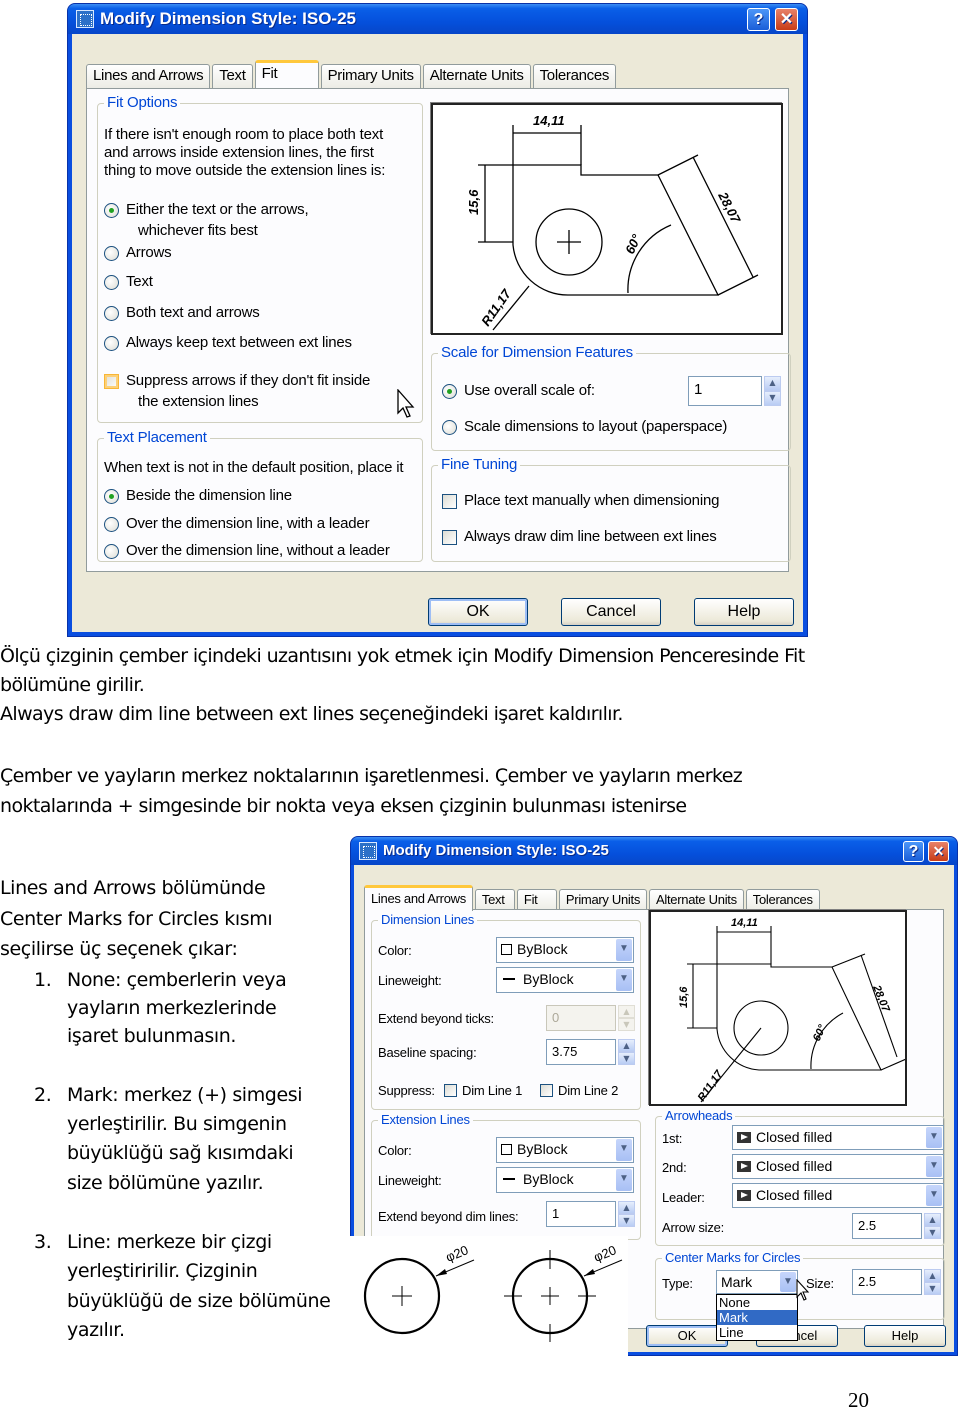 The image size is (960, 1413). What do you see at coordinates (488, 1296) in the screenshot?
I see `center-mark-examples: φ20 φ20` at bounding box center [488, 1296].